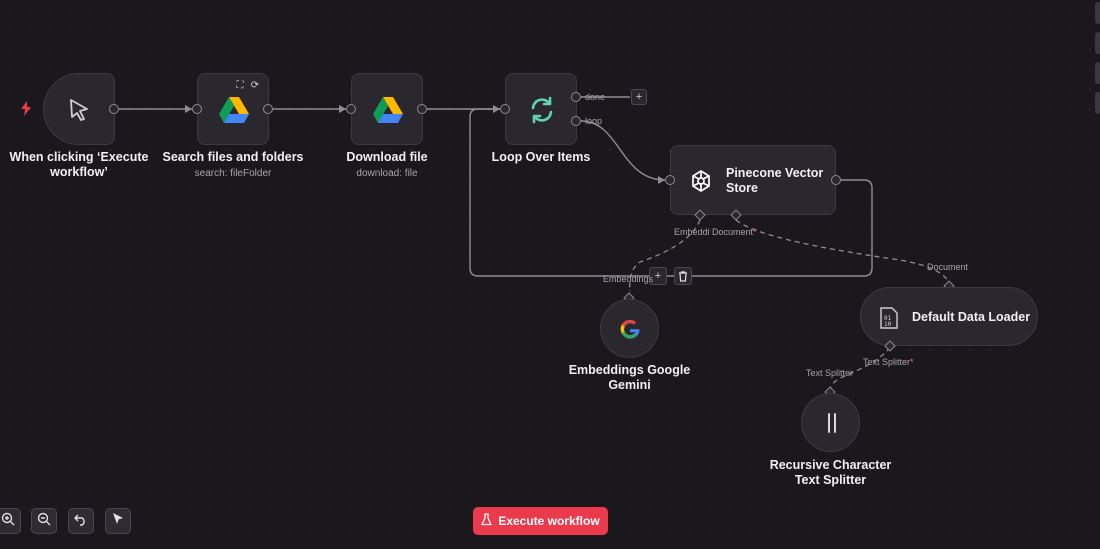 The image size is (1100, 549). I want to click on embeddings-node-label: Embeddings Google Gemini, so click(629, 377).